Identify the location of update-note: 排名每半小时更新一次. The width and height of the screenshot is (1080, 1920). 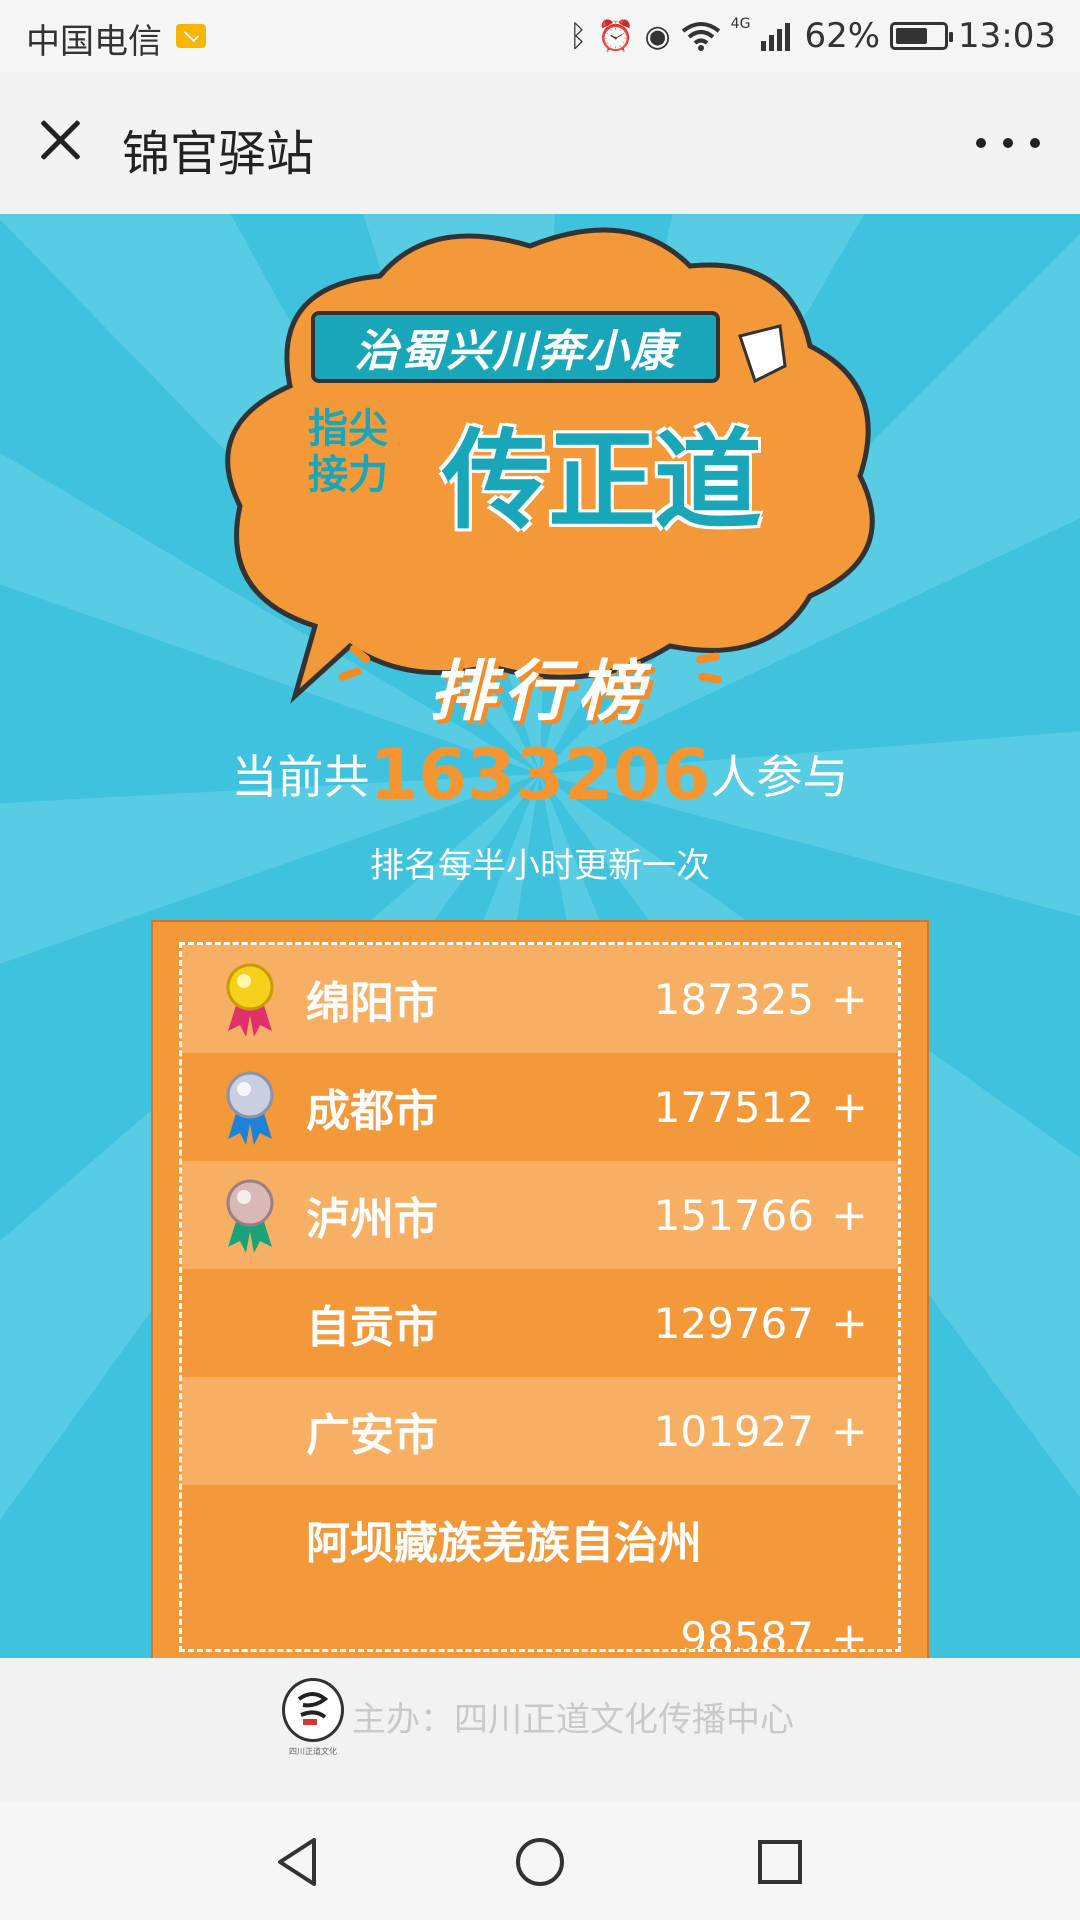
(540, 866).